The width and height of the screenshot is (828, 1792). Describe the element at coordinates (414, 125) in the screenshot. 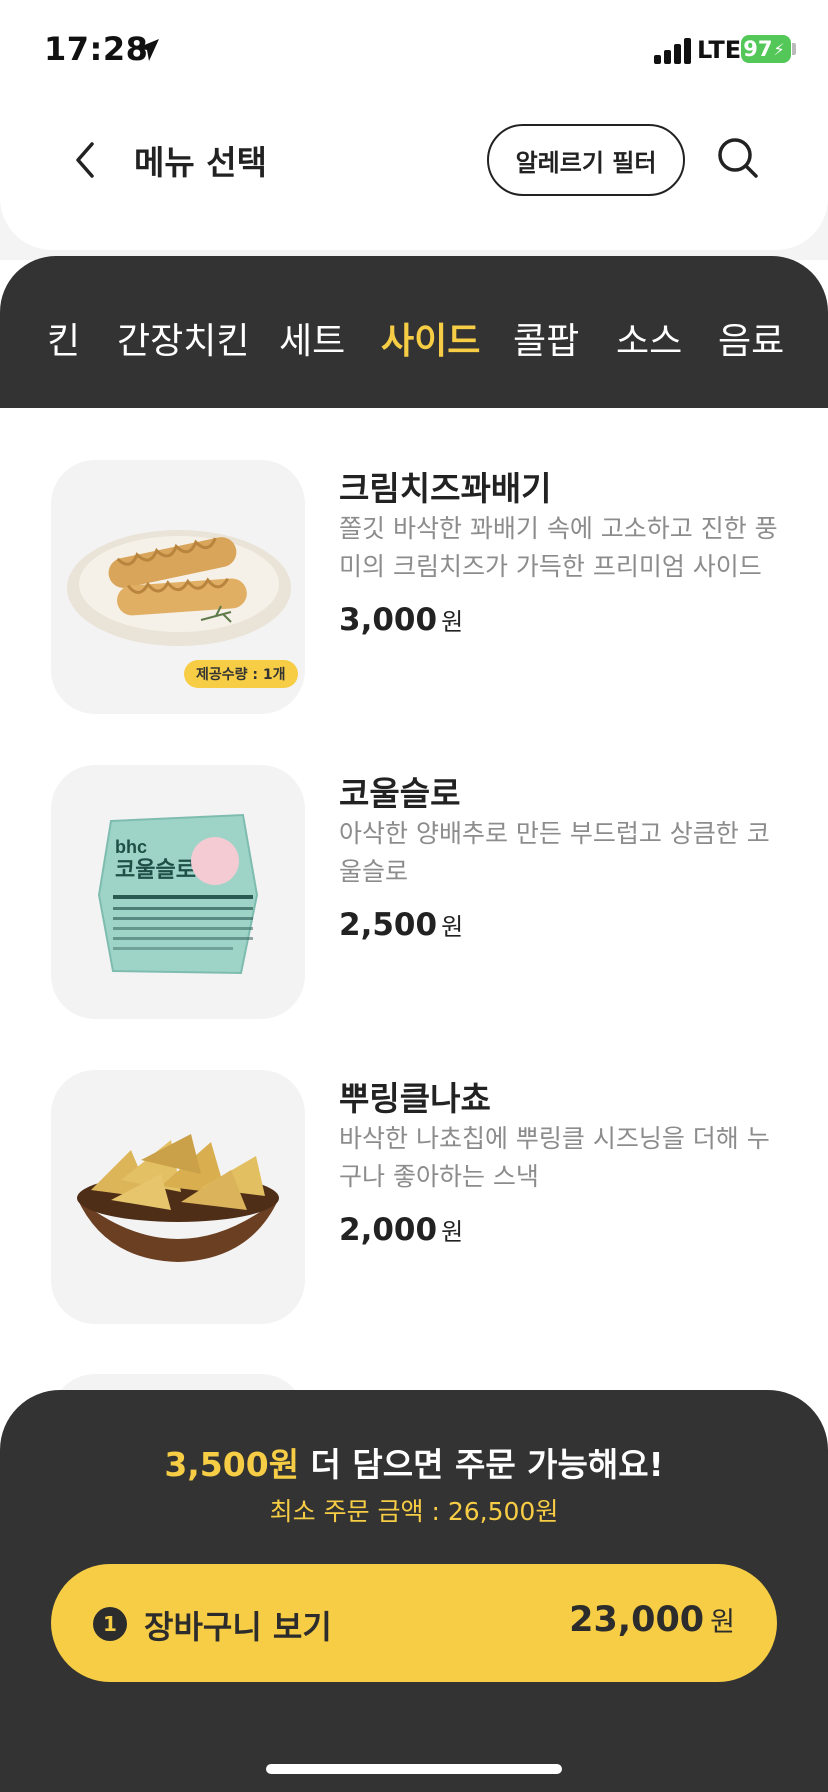

I see `header: 17:28 LTE 97 ⚡ 메뉴 선택 알레르기 필터` at that location.